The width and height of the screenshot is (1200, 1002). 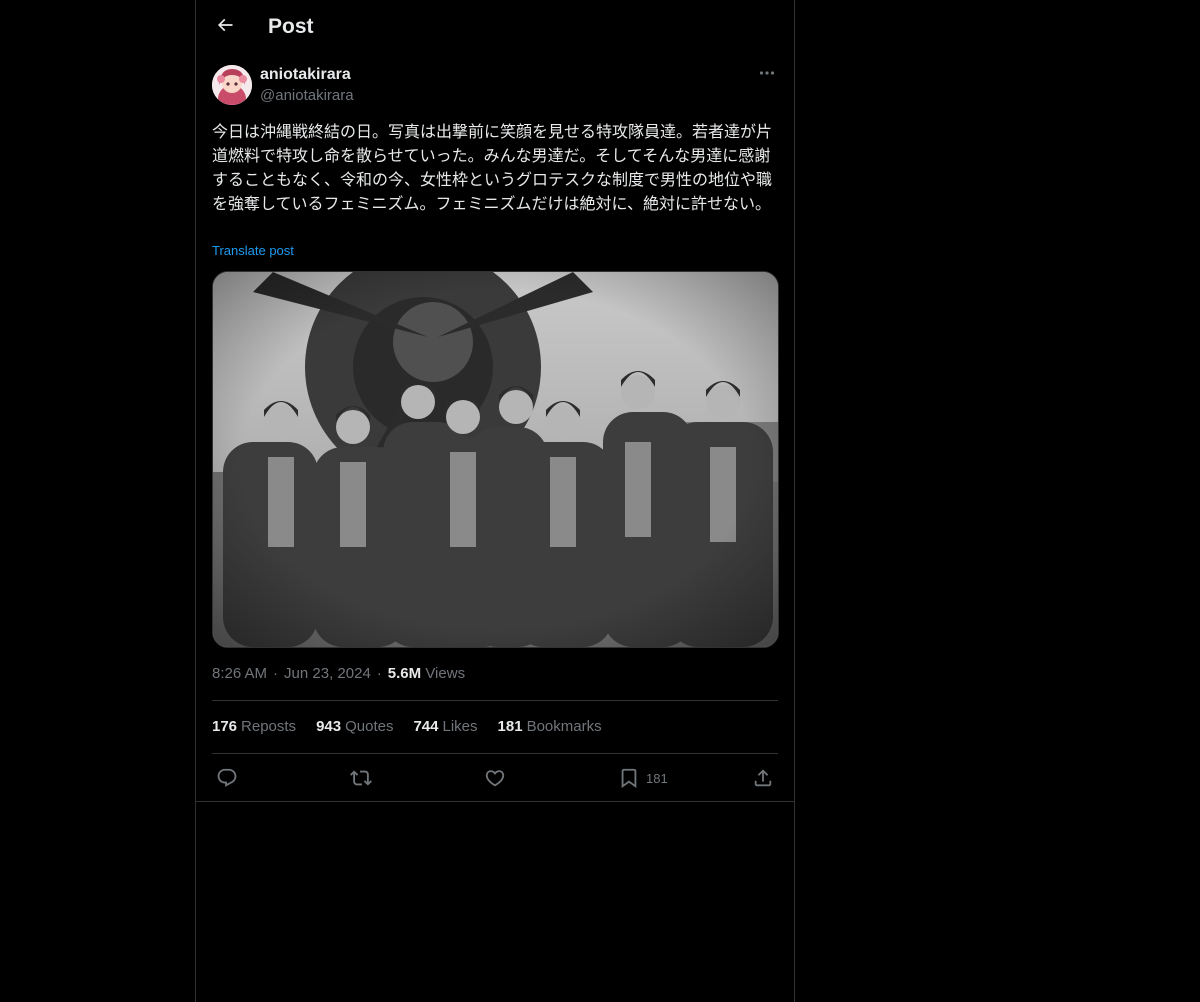 What do you see at coordinates (629, 778) in the screenshot?
I see `bookmark-icon` at bounding box center [629, 778].